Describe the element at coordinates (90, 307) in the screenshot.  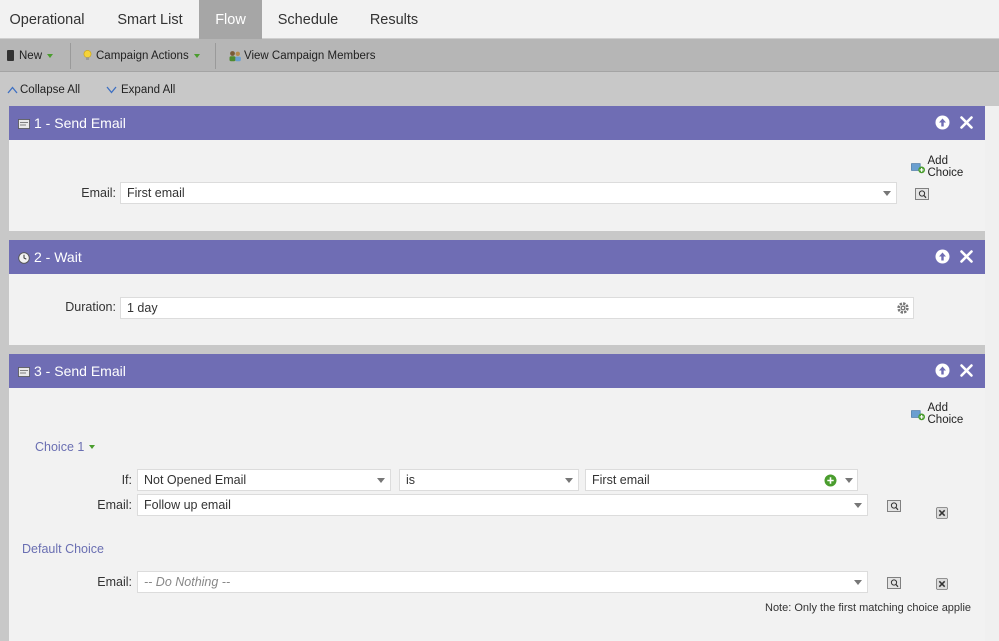
I see `duration-label: Duration:` at that location.